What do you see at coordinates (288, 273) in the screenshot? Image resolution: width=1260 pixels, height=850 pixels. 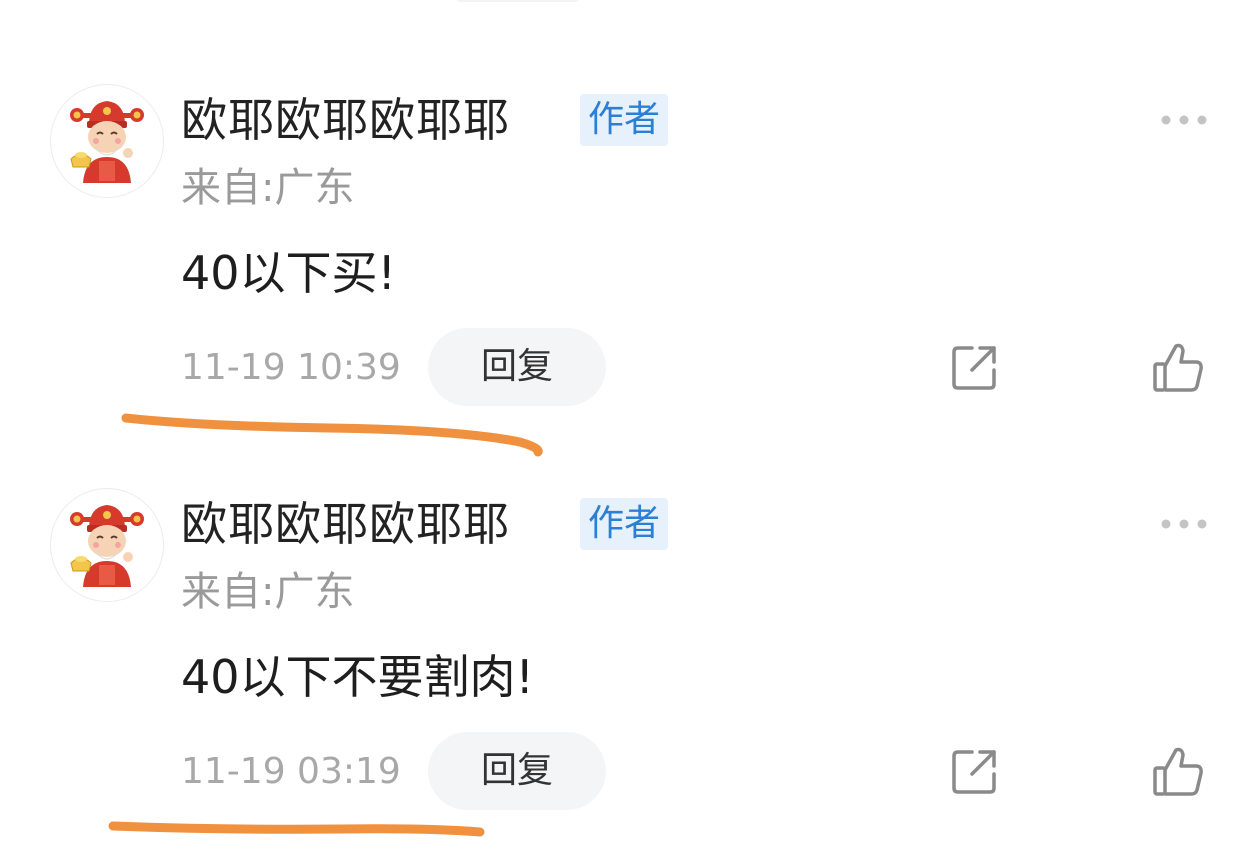 I see `comment-text: 40以下买!` at bounding box center [288, 273].